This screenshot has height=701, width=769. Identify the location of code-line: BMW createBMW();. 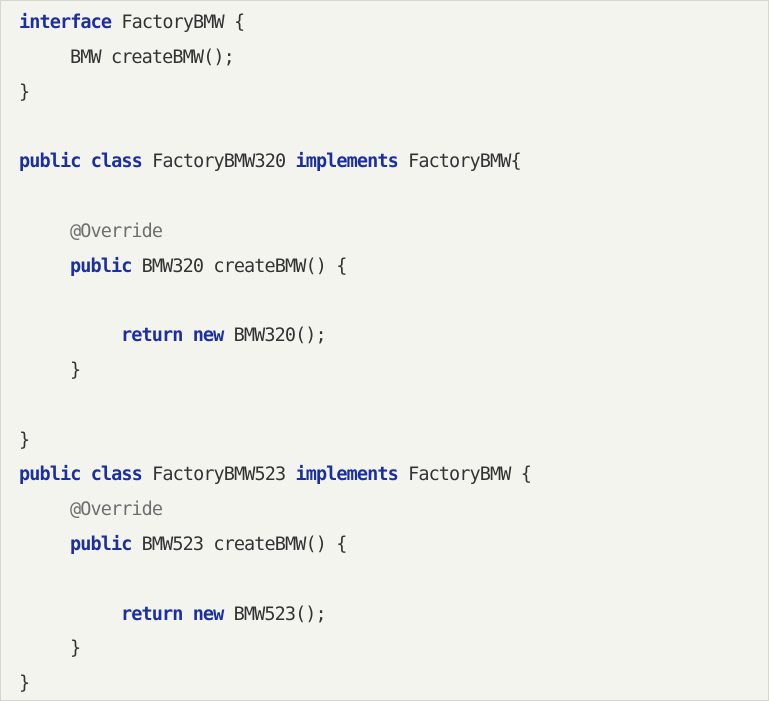
(275, 58).